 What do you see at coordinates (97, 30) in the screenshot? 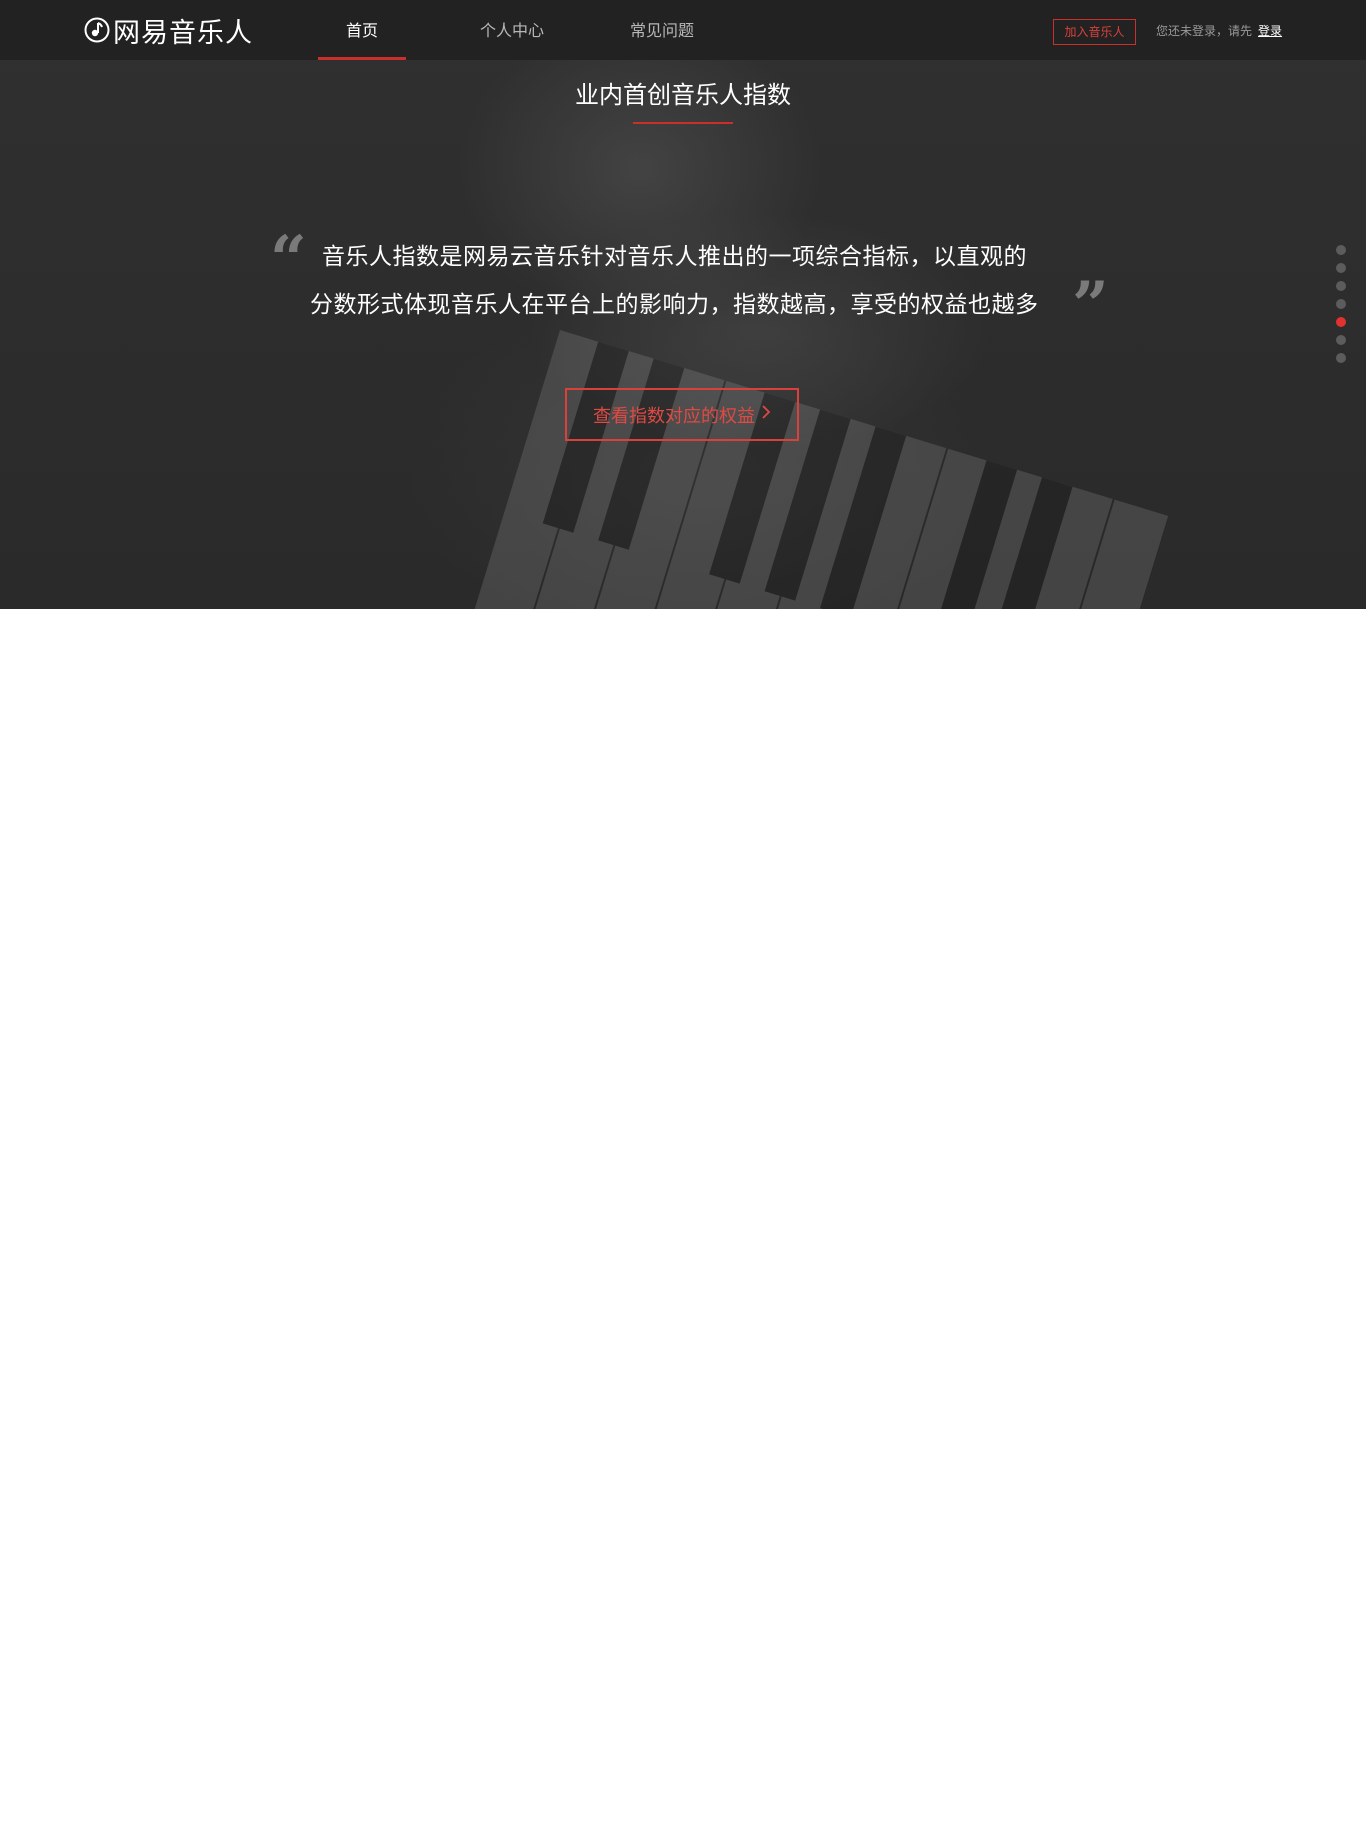
I see `music-note-logo-icon` at bounding box center [97, 30].